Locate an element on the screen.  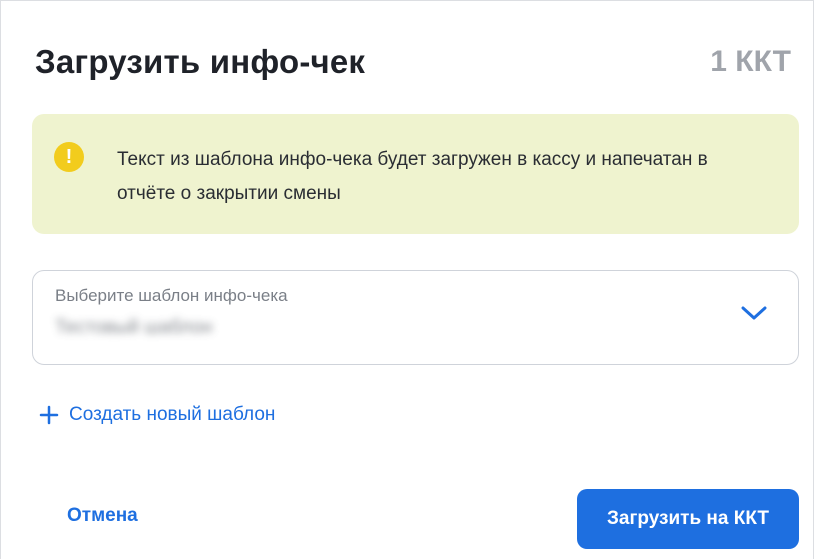
exclamation-icon: ! is located at coordinates (69, 157).